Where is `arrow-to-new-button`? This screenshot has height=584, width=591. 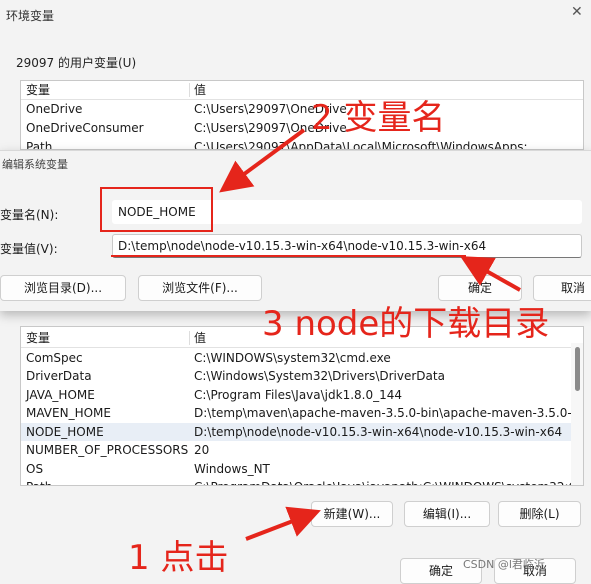 arrow-to-new-button is located at coordinates (283, 523).